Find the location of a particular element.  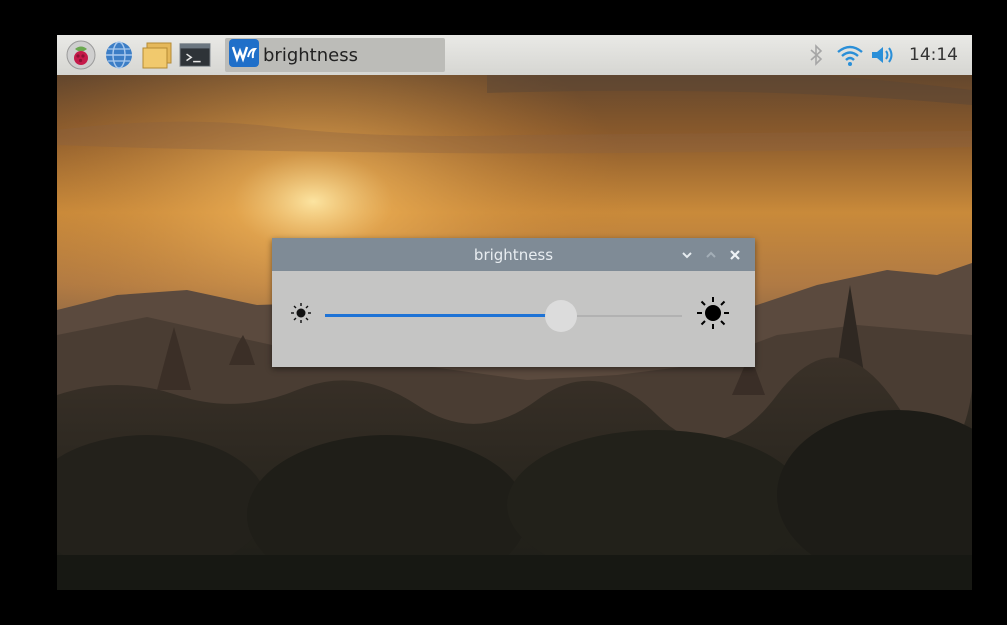

slider-handle is located at coordinates (560, 316).